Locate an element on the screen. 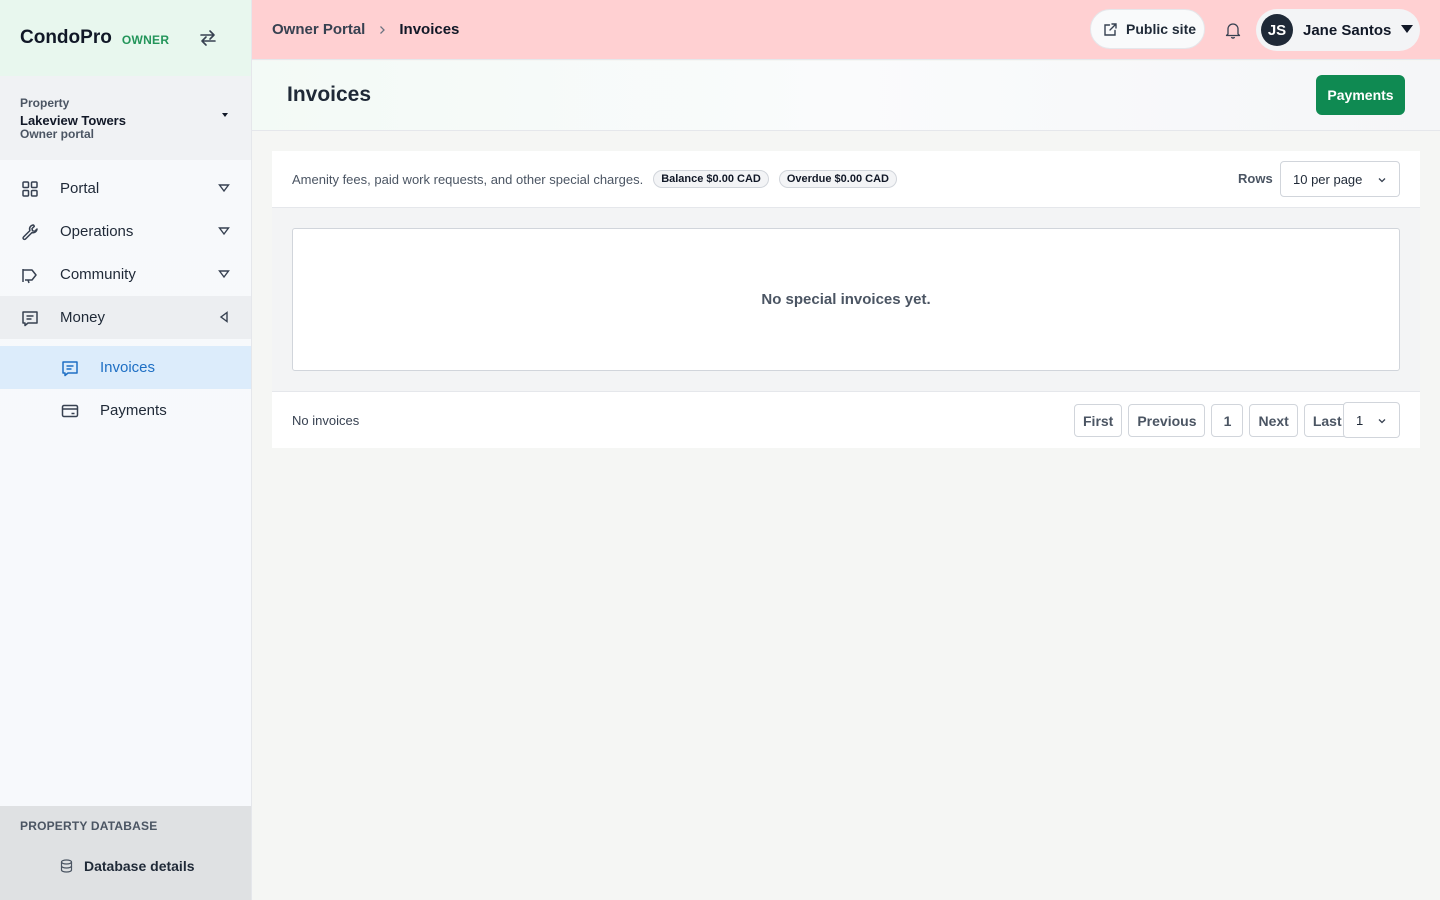 The image size is (1440, 900). property-label: Property is located at coordinates (45, 103).